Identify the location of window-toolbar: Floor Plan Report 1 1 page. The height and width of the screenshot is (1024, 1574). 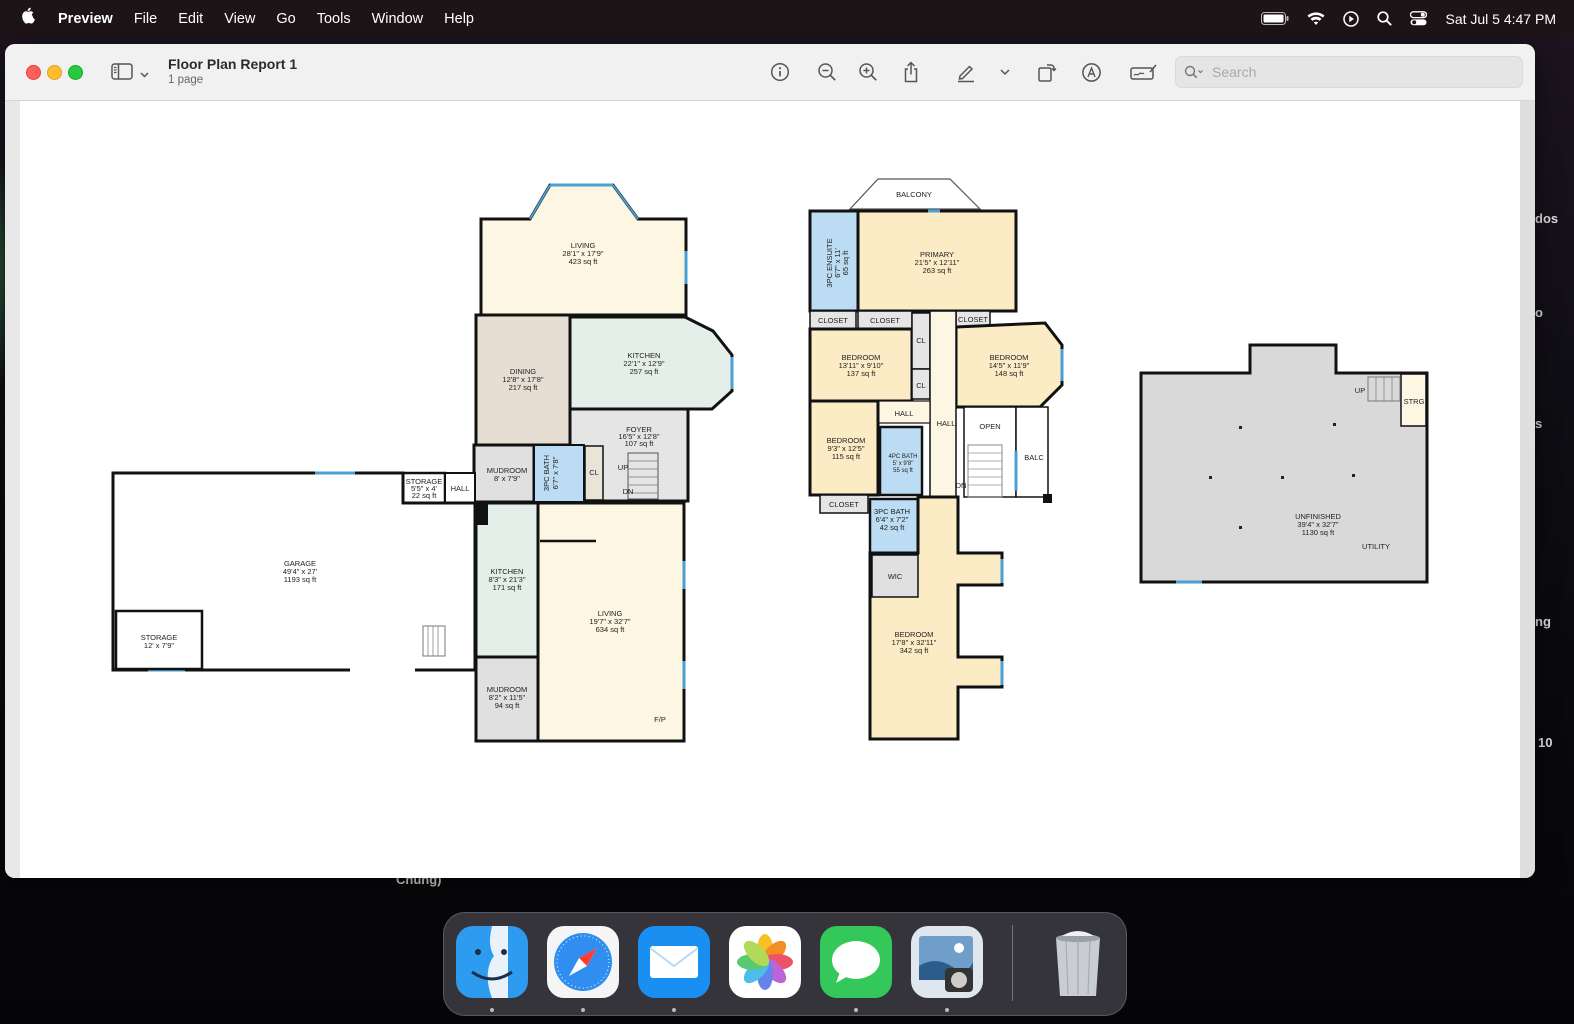
(770, 72).